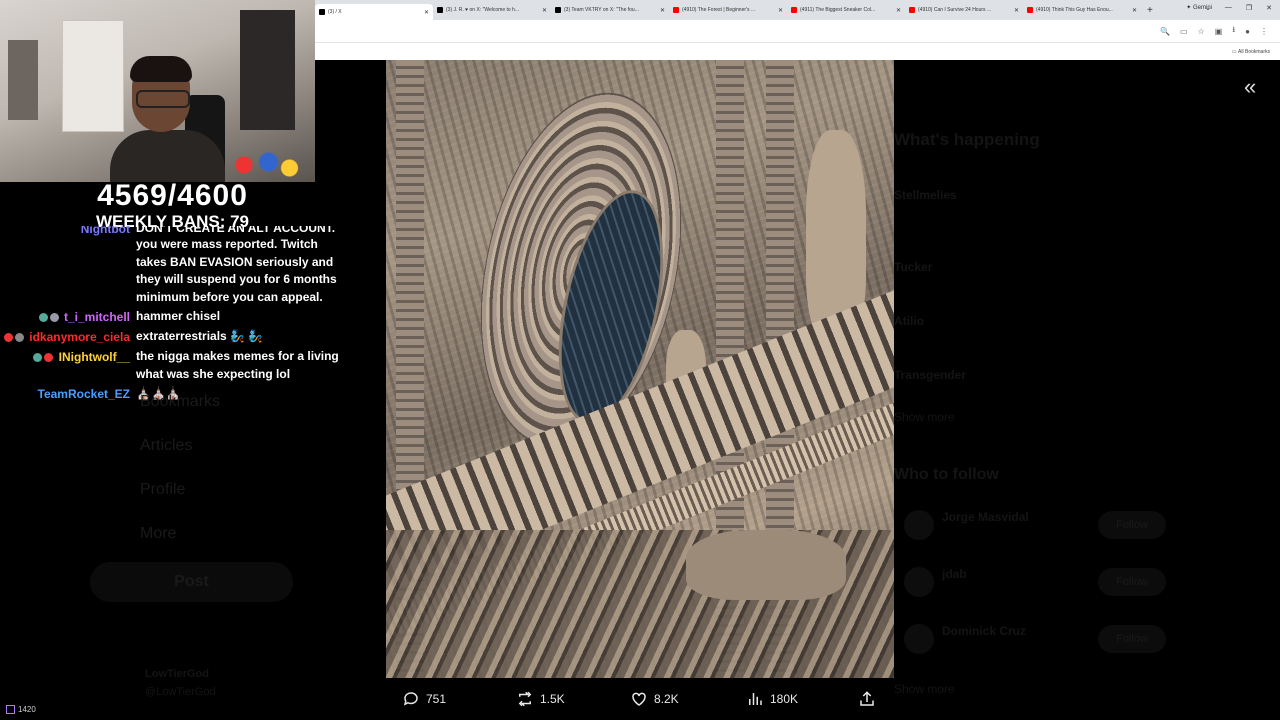 This screenshot has height=720, width=1280. What do you see at coordinates (177, 674) in the screenshot?
I see `account-name: LowTierGod` at bounding box center [177, 674].